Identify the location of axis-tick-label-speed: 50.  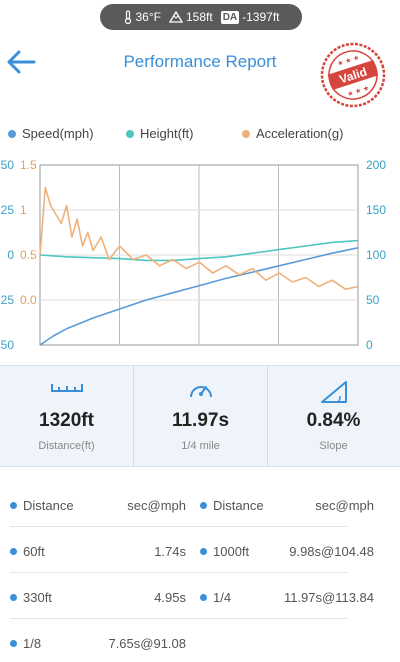
(373, 300).